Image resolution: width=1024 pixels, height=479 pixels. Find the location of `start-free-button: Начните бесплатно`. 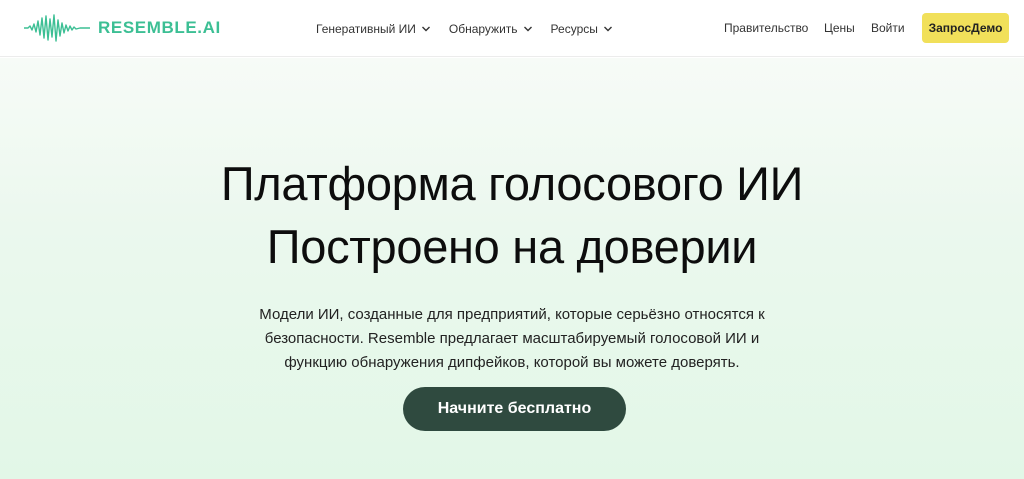

start-free-button: Начните бесплатно is located at coordinates (514, 409).